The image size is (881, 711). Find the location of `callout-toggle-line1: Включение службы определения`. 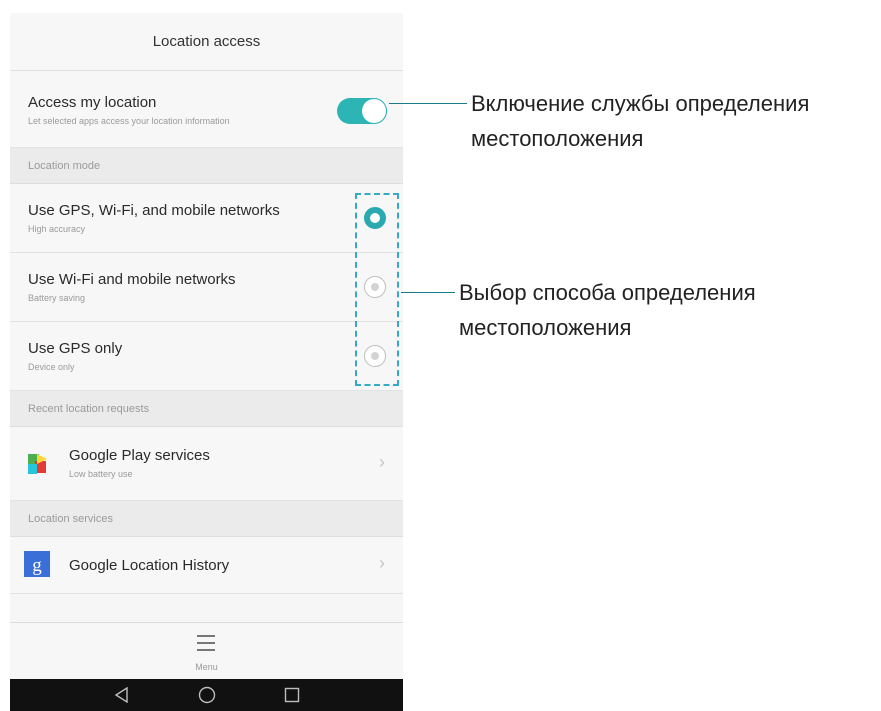

callout-toggle-line1: Включение службы определения is located at coordinates (640, 103).